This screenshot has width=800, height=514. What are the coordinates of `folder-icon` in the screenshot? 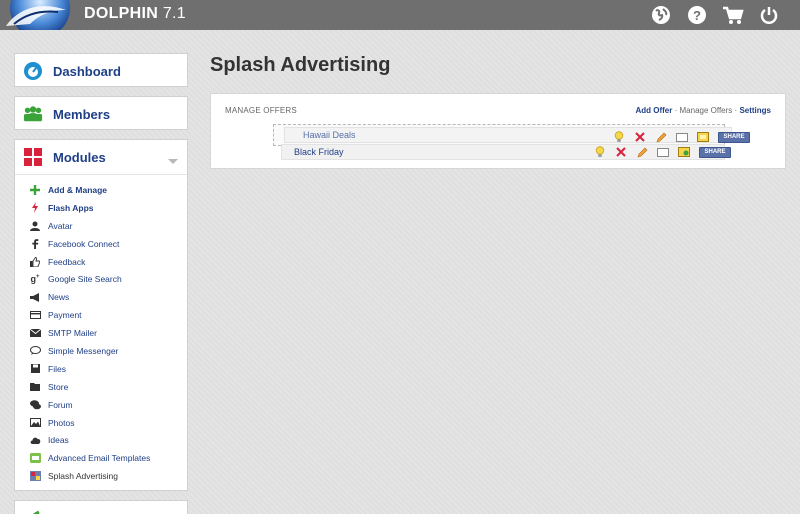 It's located at (35, 387).